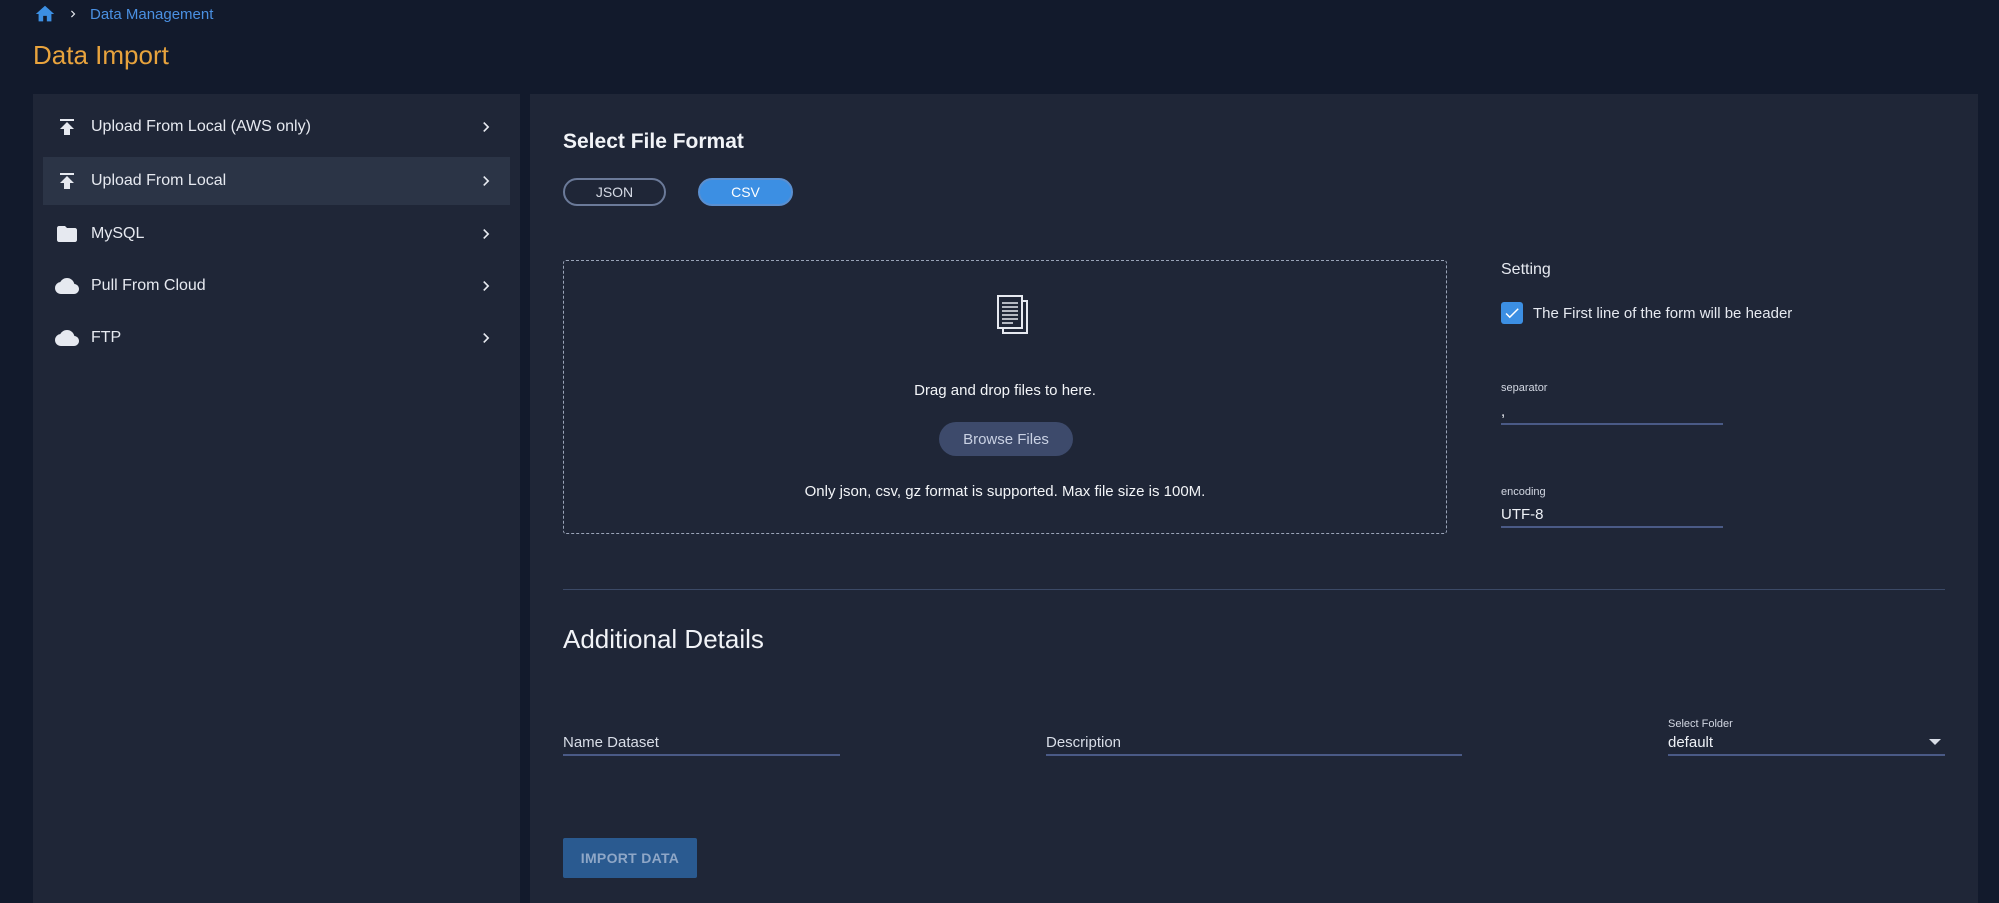 This screenshot has width=1999, height=903. Describe the element at coordinates (1806, 743) in the screenshot. I see `select-folder-dropdown: default` at that location.